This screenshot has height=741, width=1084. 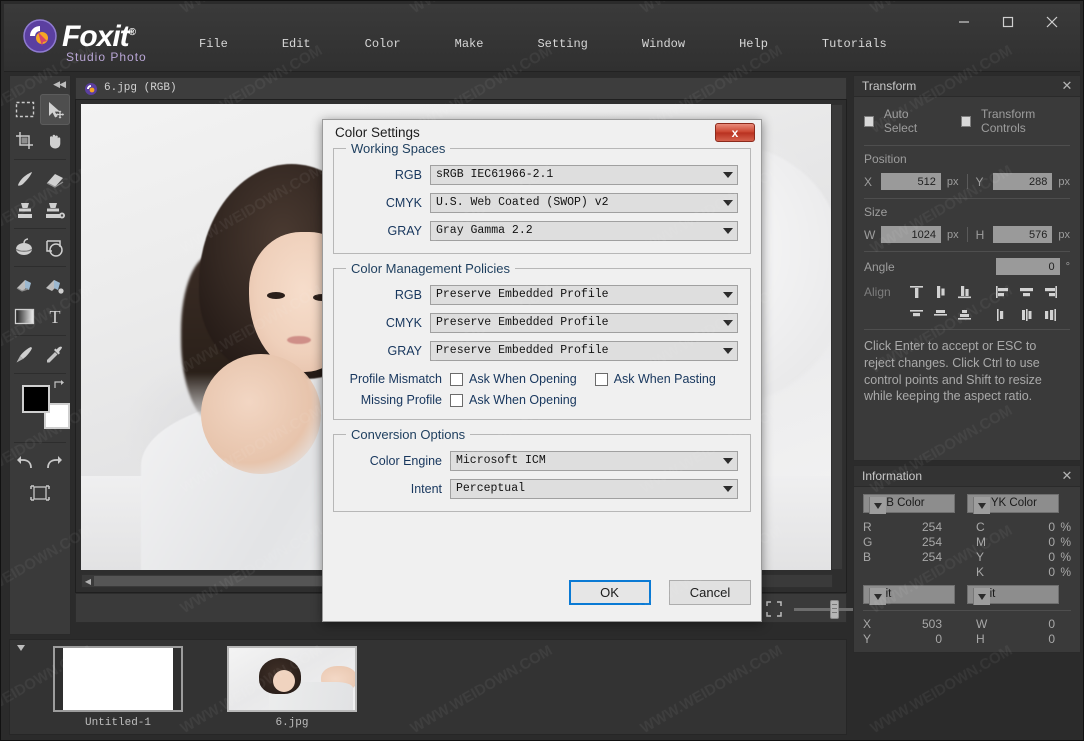 What do you see at coordinates (55, 316) in the screenshot?
I see `text-tool: T` at bounding box center [55, 316].